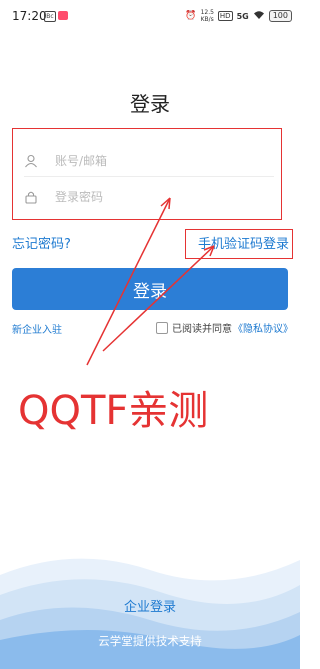  Describe the element at coordinates (150, 161) in the screenshot. I see `account-input` at that location.